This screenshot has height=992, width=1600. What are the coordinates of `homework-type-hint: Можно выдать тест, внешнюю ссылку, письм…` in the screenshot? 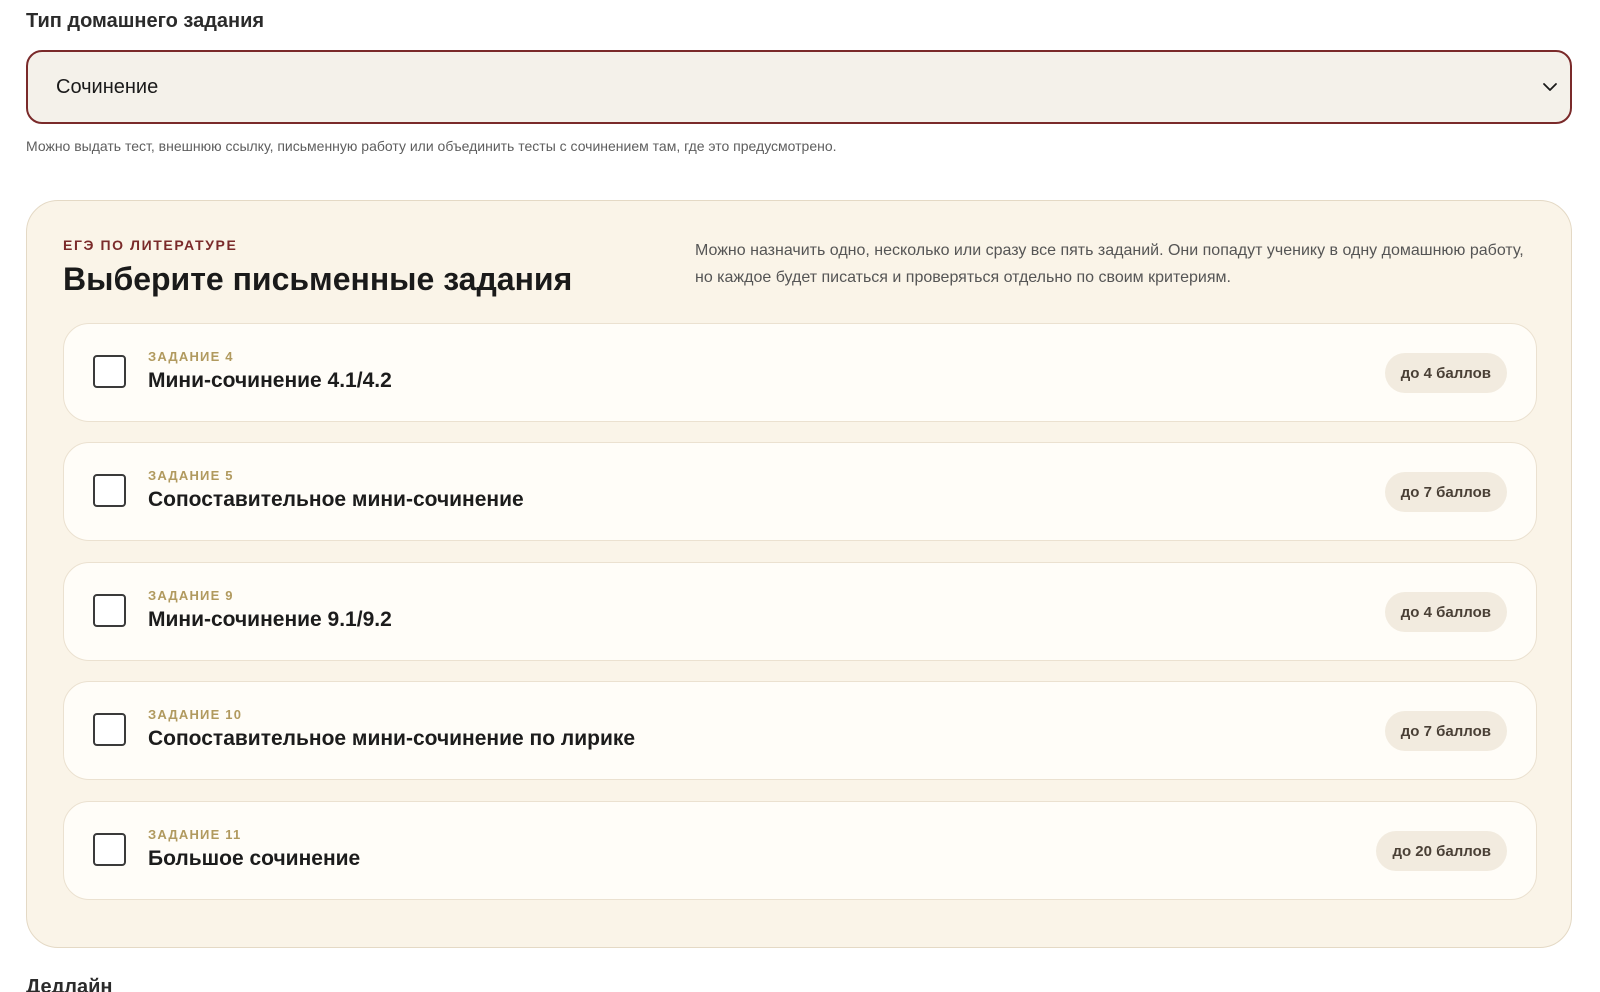 It's located at (431, 146).